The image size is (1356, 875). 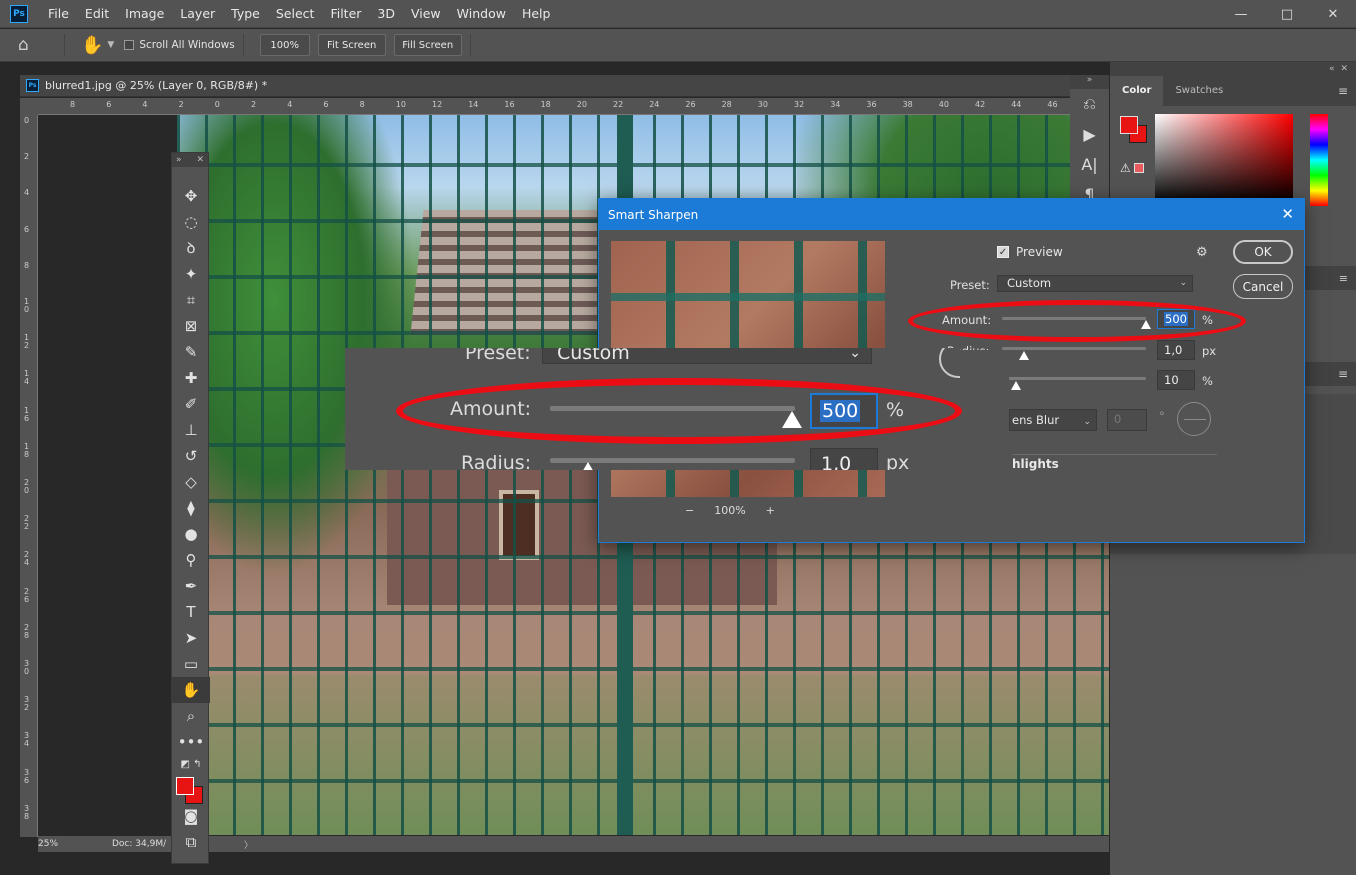 What do you see at coordinates (191, 764) in the screenshot?
I see `swap-colors-icon: ◩ ↰` at bounding box center [191, 764].